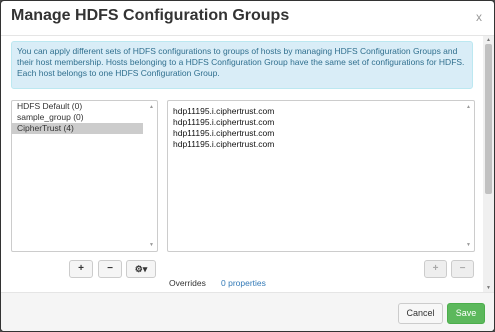 The height and width of the screenshot is (332, 495). What do you see at coordinates (462, 269) in the screenshot?
I see `remove-hosts-button: −` at bounding box center [462, 269].